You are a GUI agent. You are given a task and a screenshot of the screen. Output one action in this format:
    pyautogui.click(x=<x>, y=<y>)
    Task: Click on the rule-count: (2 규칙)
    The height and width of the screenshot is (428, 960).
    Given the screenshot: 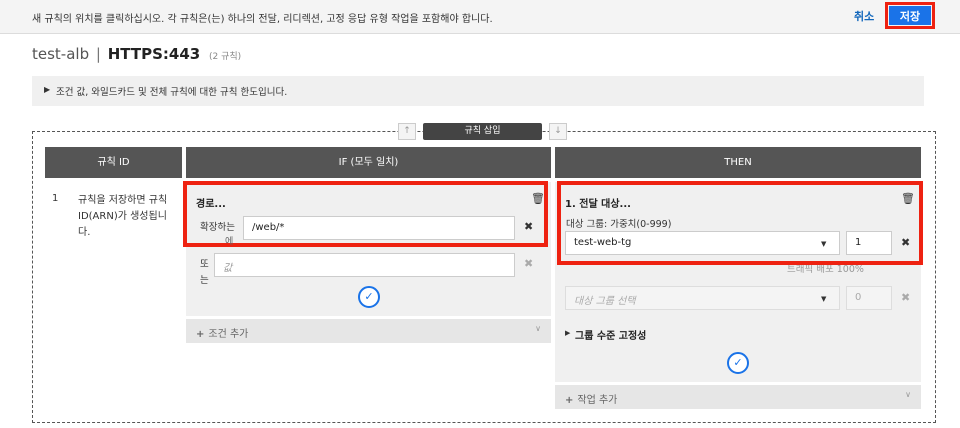 What is the action you would take?
    pyautogui.click(x=225, y=57)
    